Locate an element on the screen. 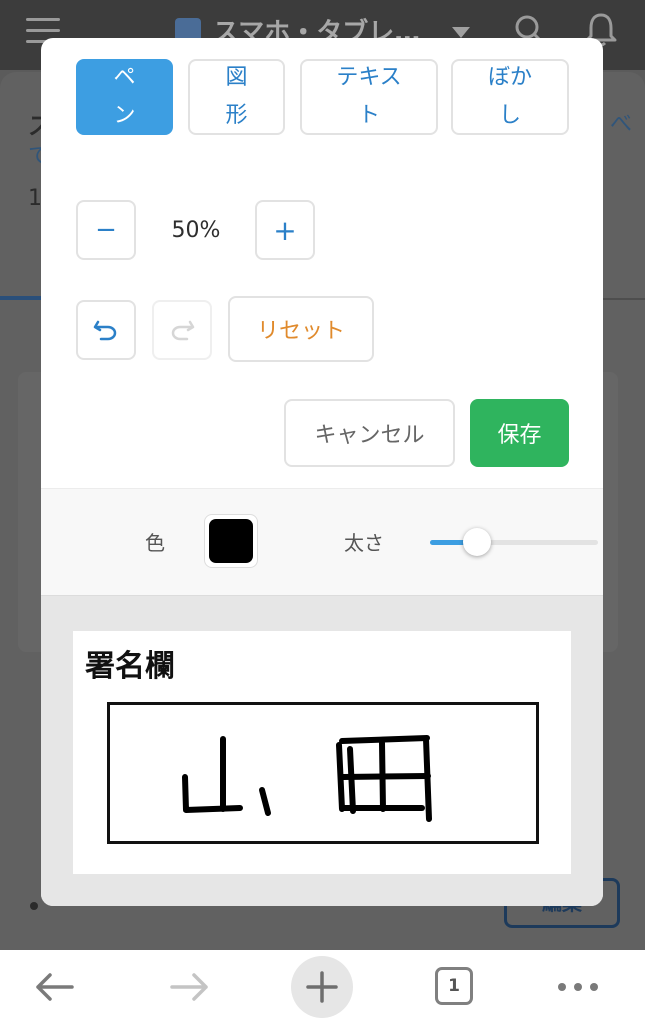  new-tab-button is located at coordinates (322, 987).